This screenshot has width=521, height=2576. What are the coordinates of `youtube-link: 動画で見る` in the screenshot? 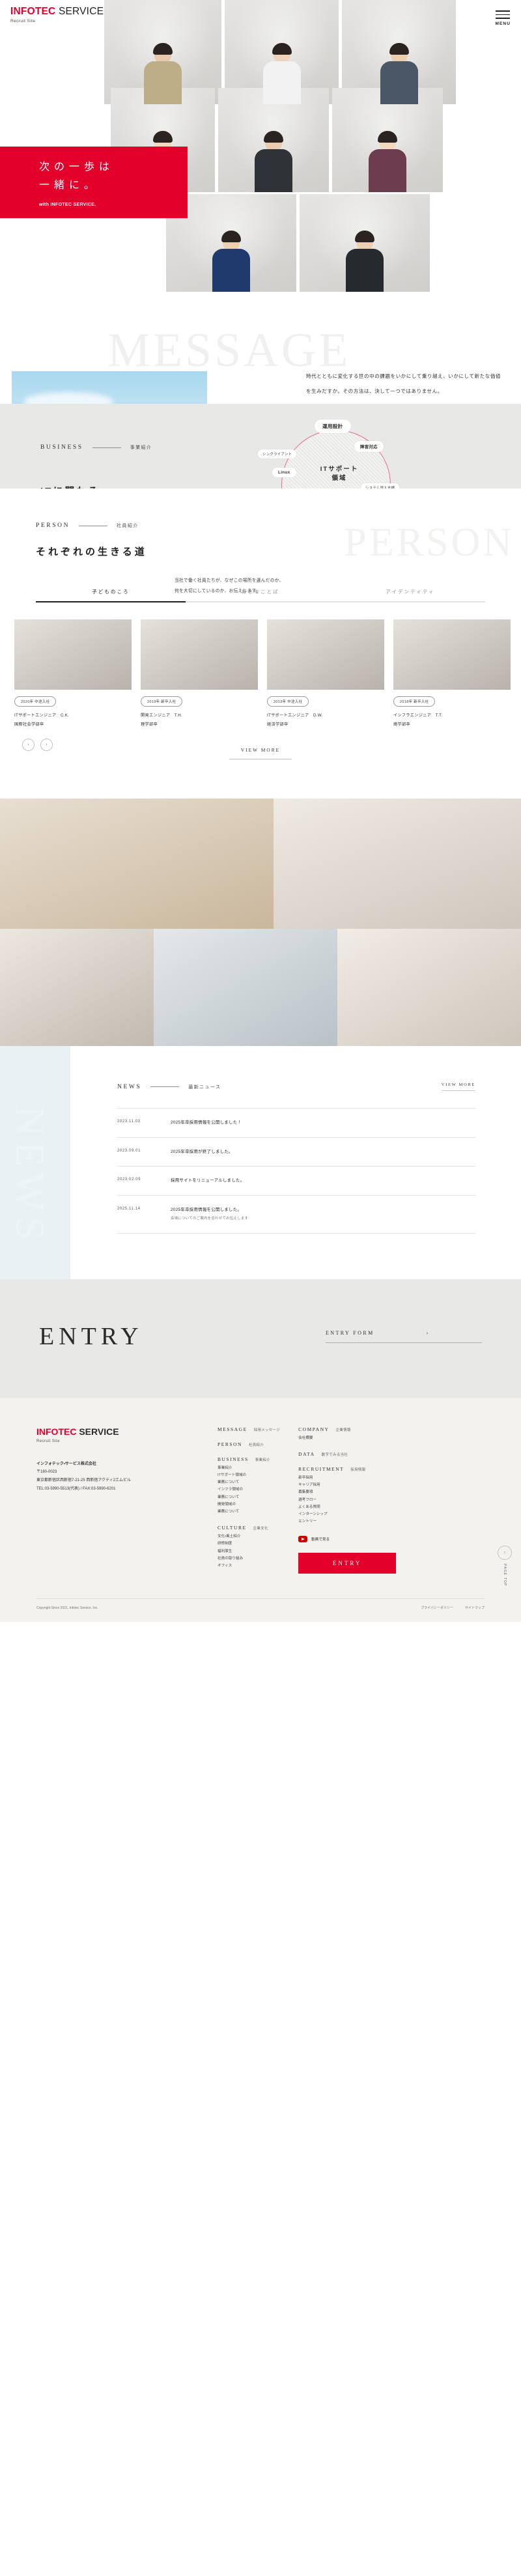 It's located at (314, 1539).